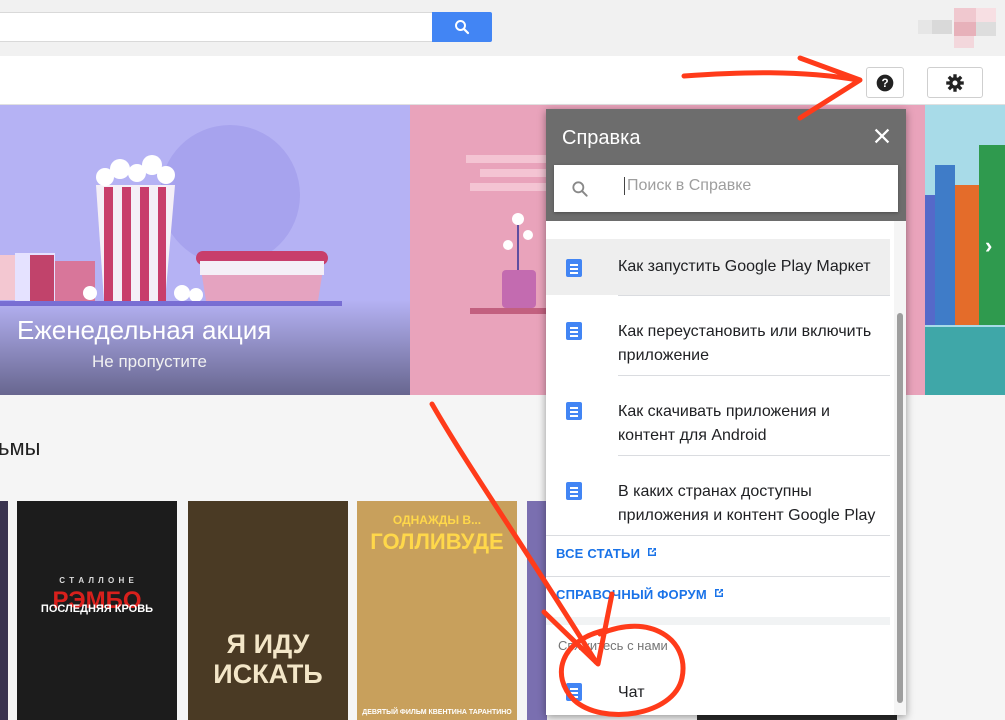 The width and height of the screenshot is (1005, 720). I want to click on poster-top-text: С Т А Л Л О Н Е, so click(97, 580).